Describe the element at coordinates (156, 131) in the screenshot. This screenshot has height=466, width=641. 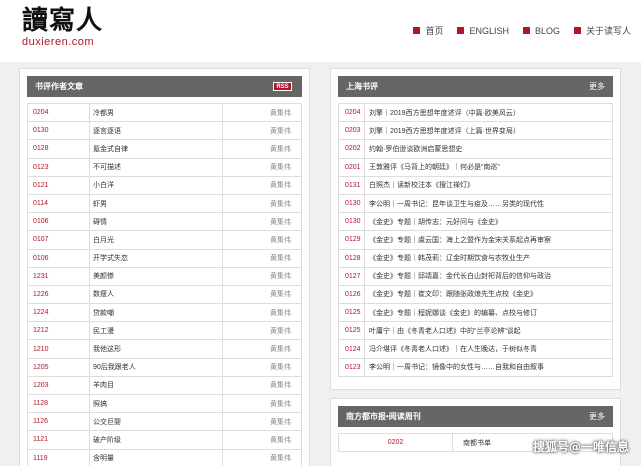
I see `article-title-link: 逐言逐语` at that location.